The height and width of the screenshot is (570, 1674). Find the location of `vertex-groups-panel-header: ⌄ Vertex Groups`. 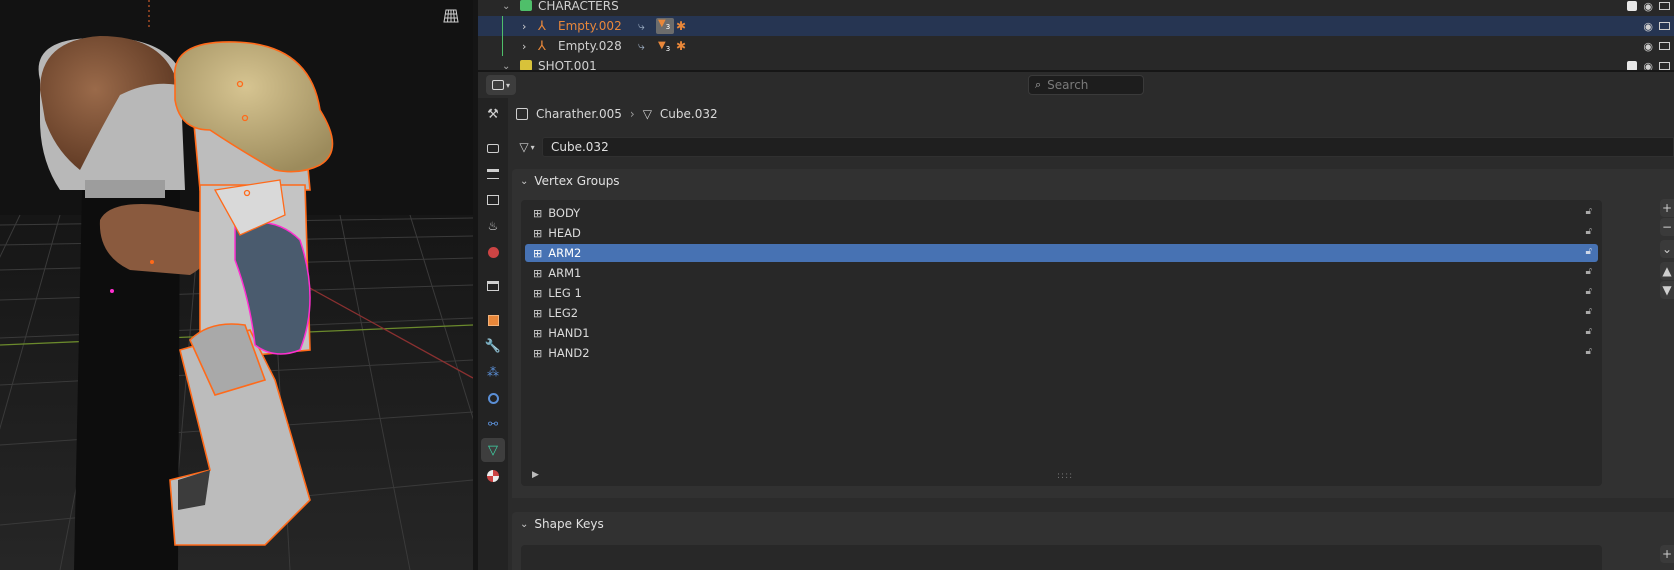

vertex-groups-panel-header: ⌄ Vertex Groups is located at coordinates (1093, 181).